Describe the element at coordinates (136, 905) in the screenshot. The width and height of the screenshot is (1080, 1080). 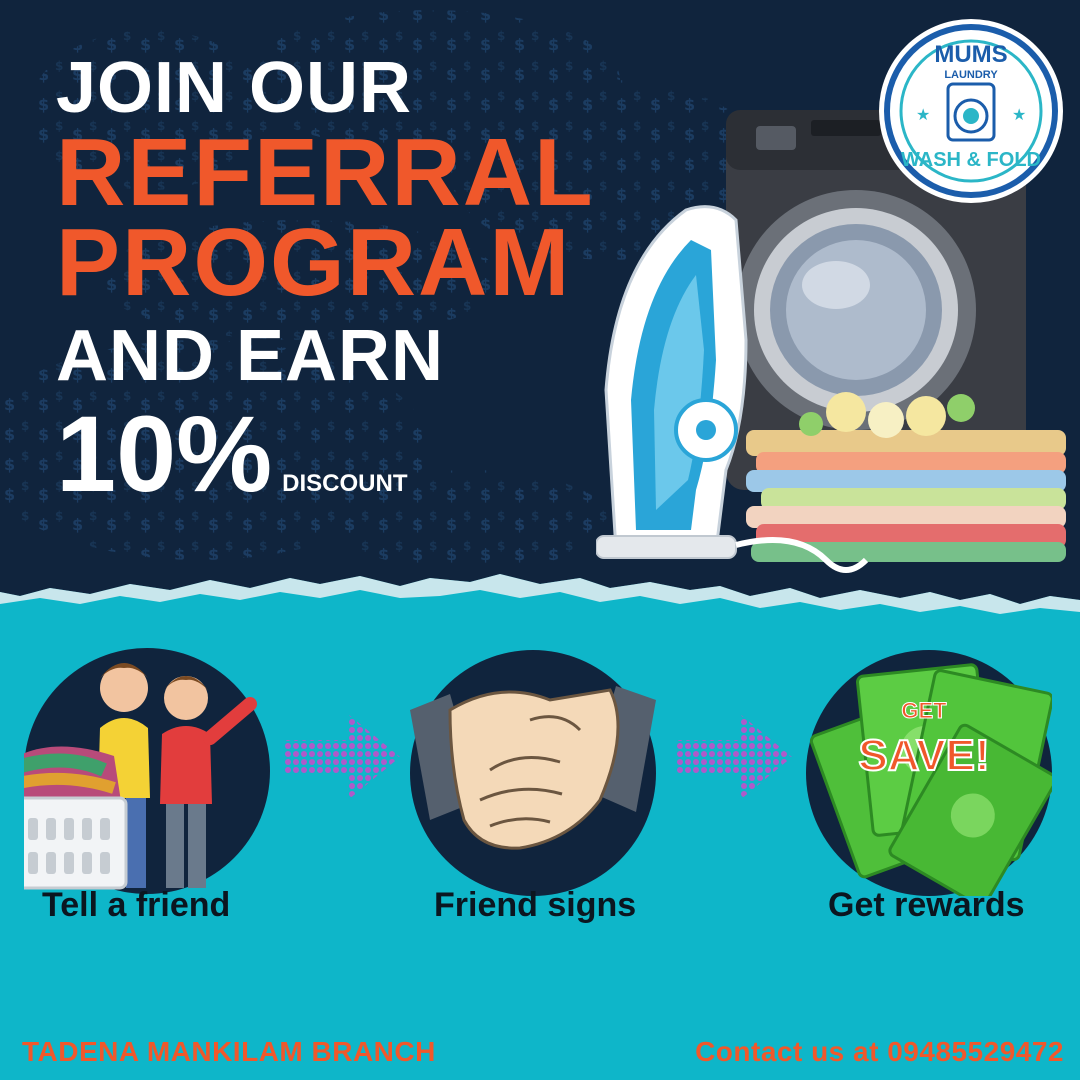
I see `step-1-label: Tell a friend` at that location.